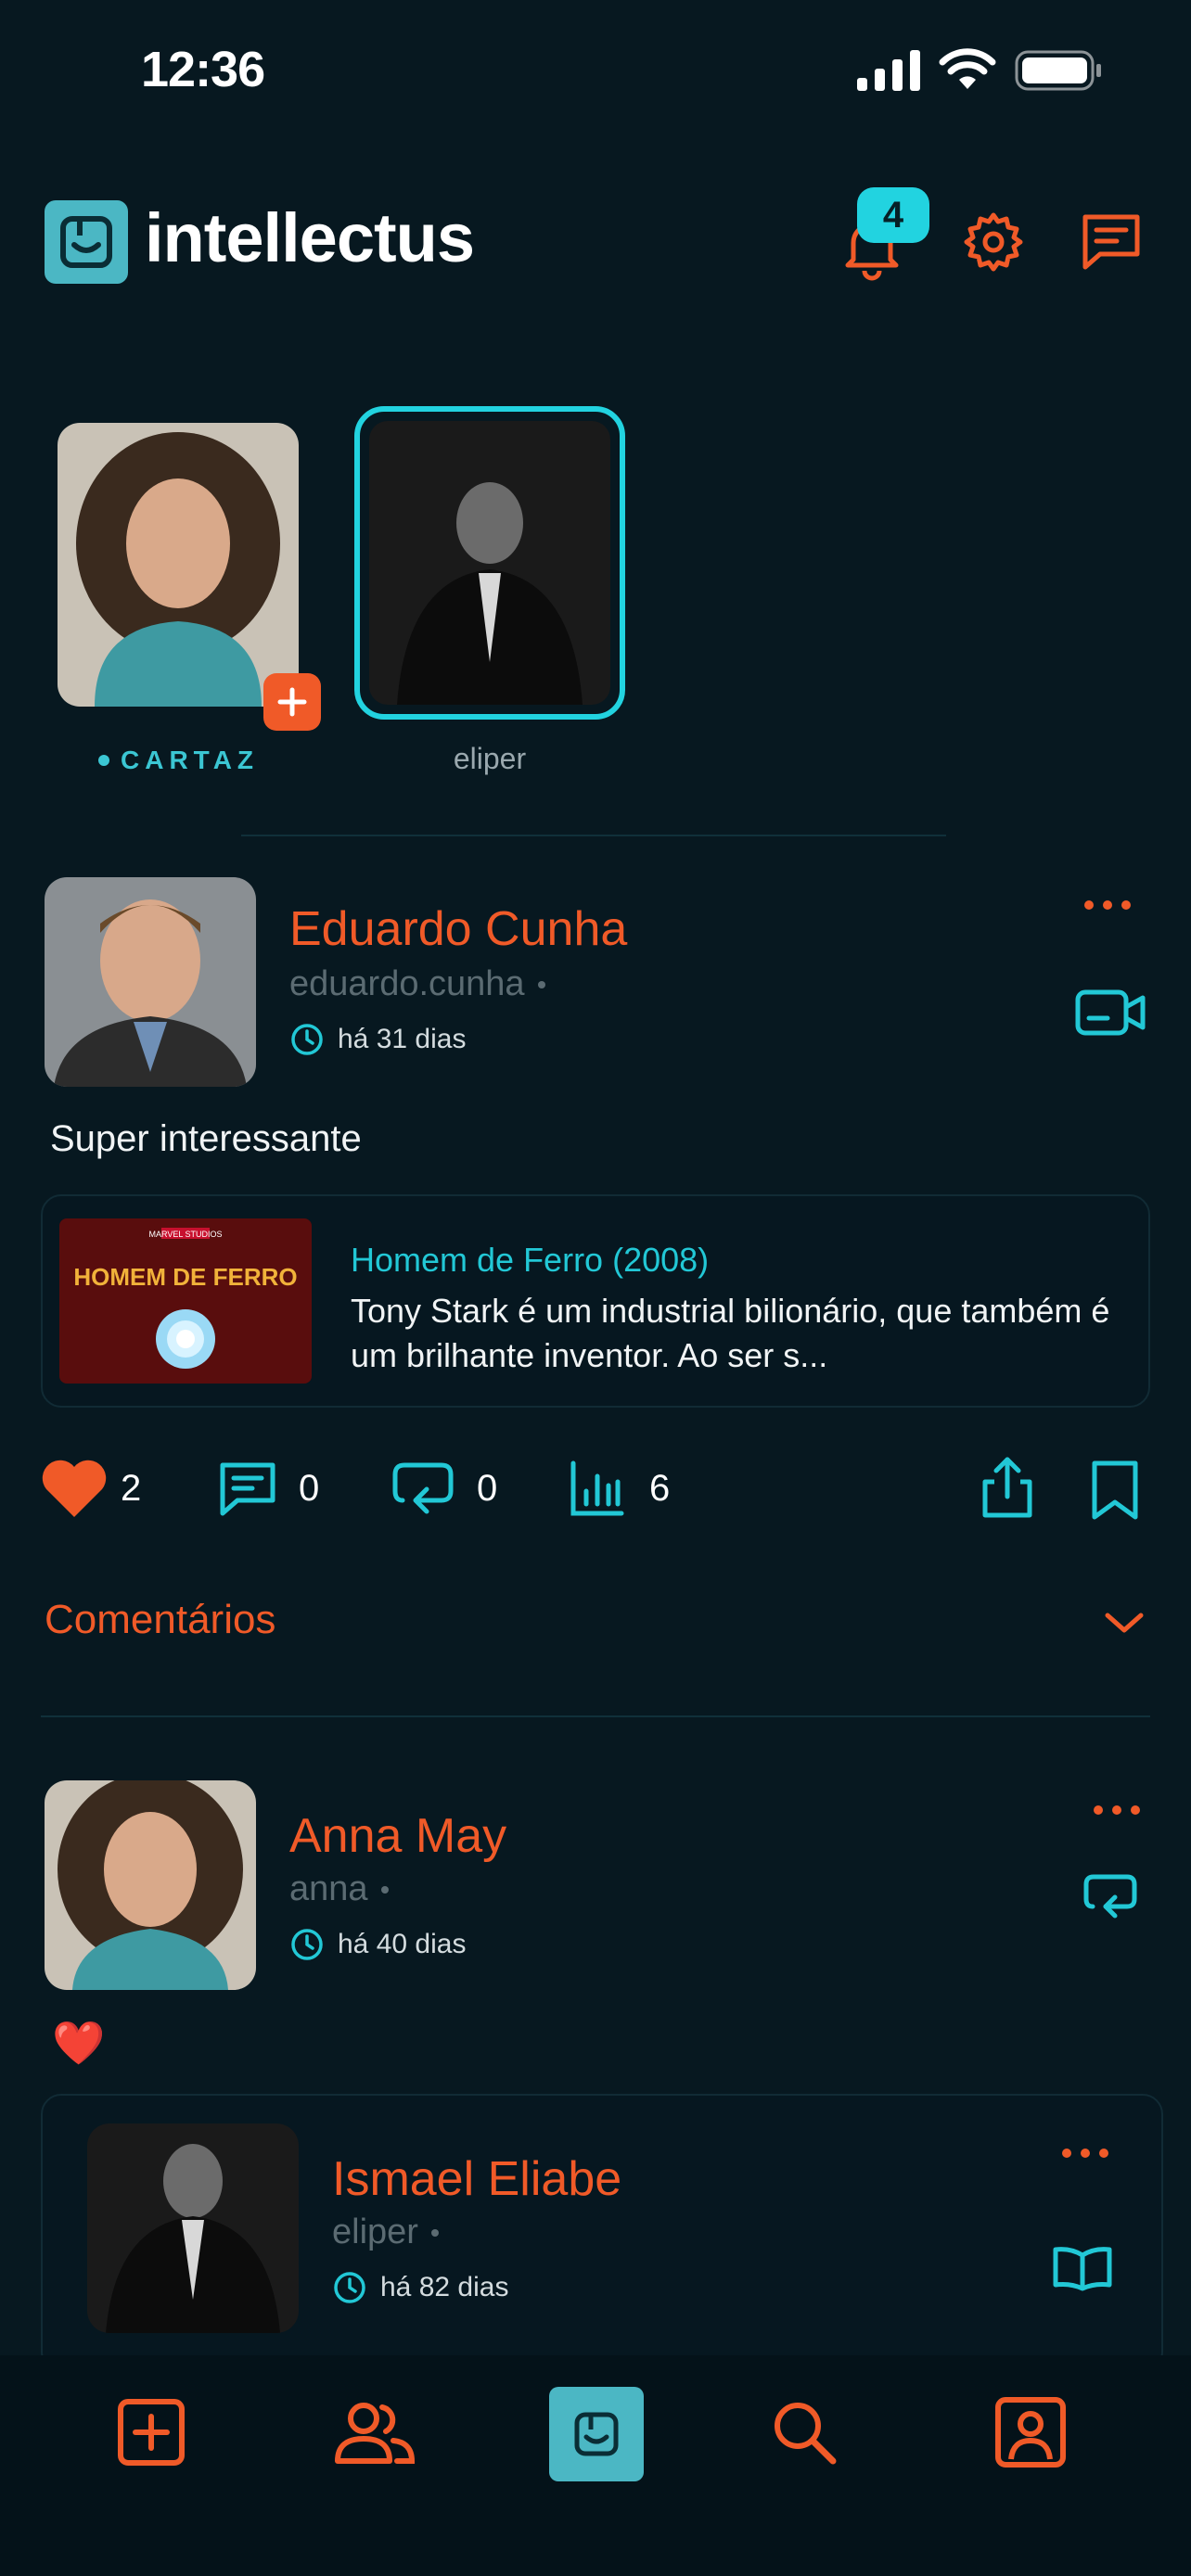 Image resolution: width=1191 pixels, height=2576 pixels. Describe the element at coordinates (402, 1039) in the screenshot. I see `post-time: há 31 dias` at that location.